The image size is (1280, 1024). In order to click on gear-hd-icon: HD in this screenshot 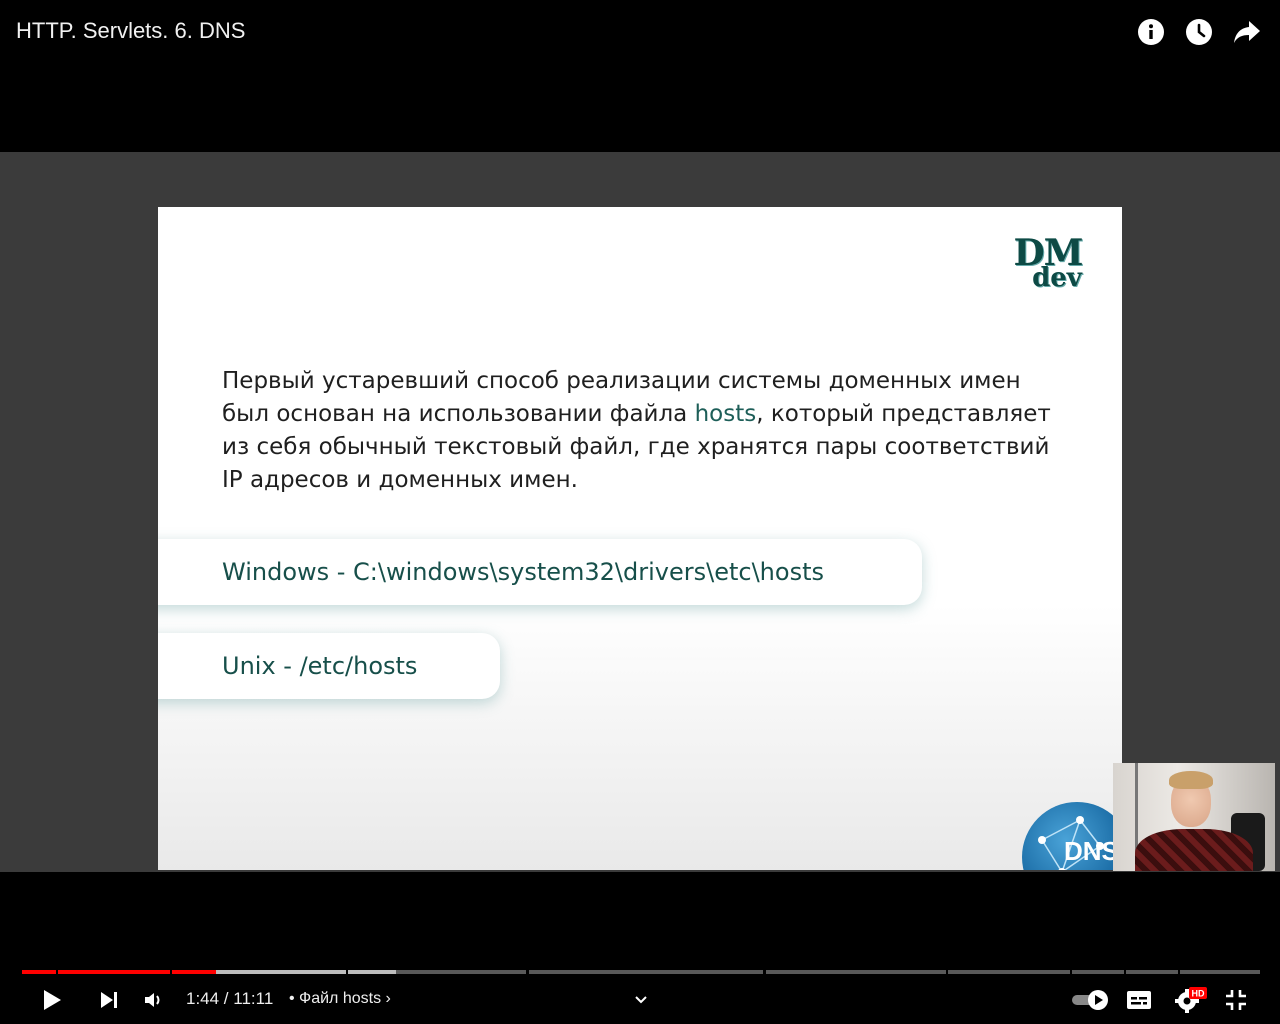, I will do `click(1191, 1000)`.